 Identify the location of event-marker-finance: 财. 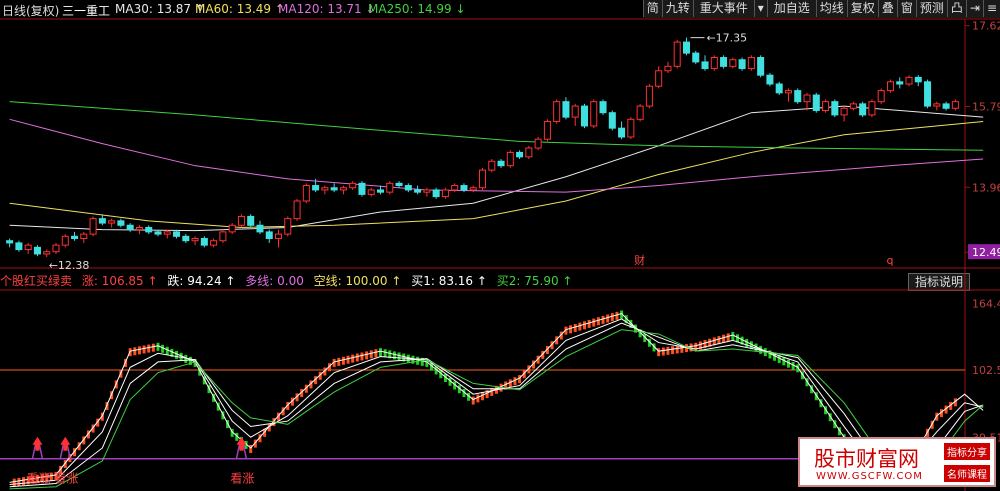
(639, 260).